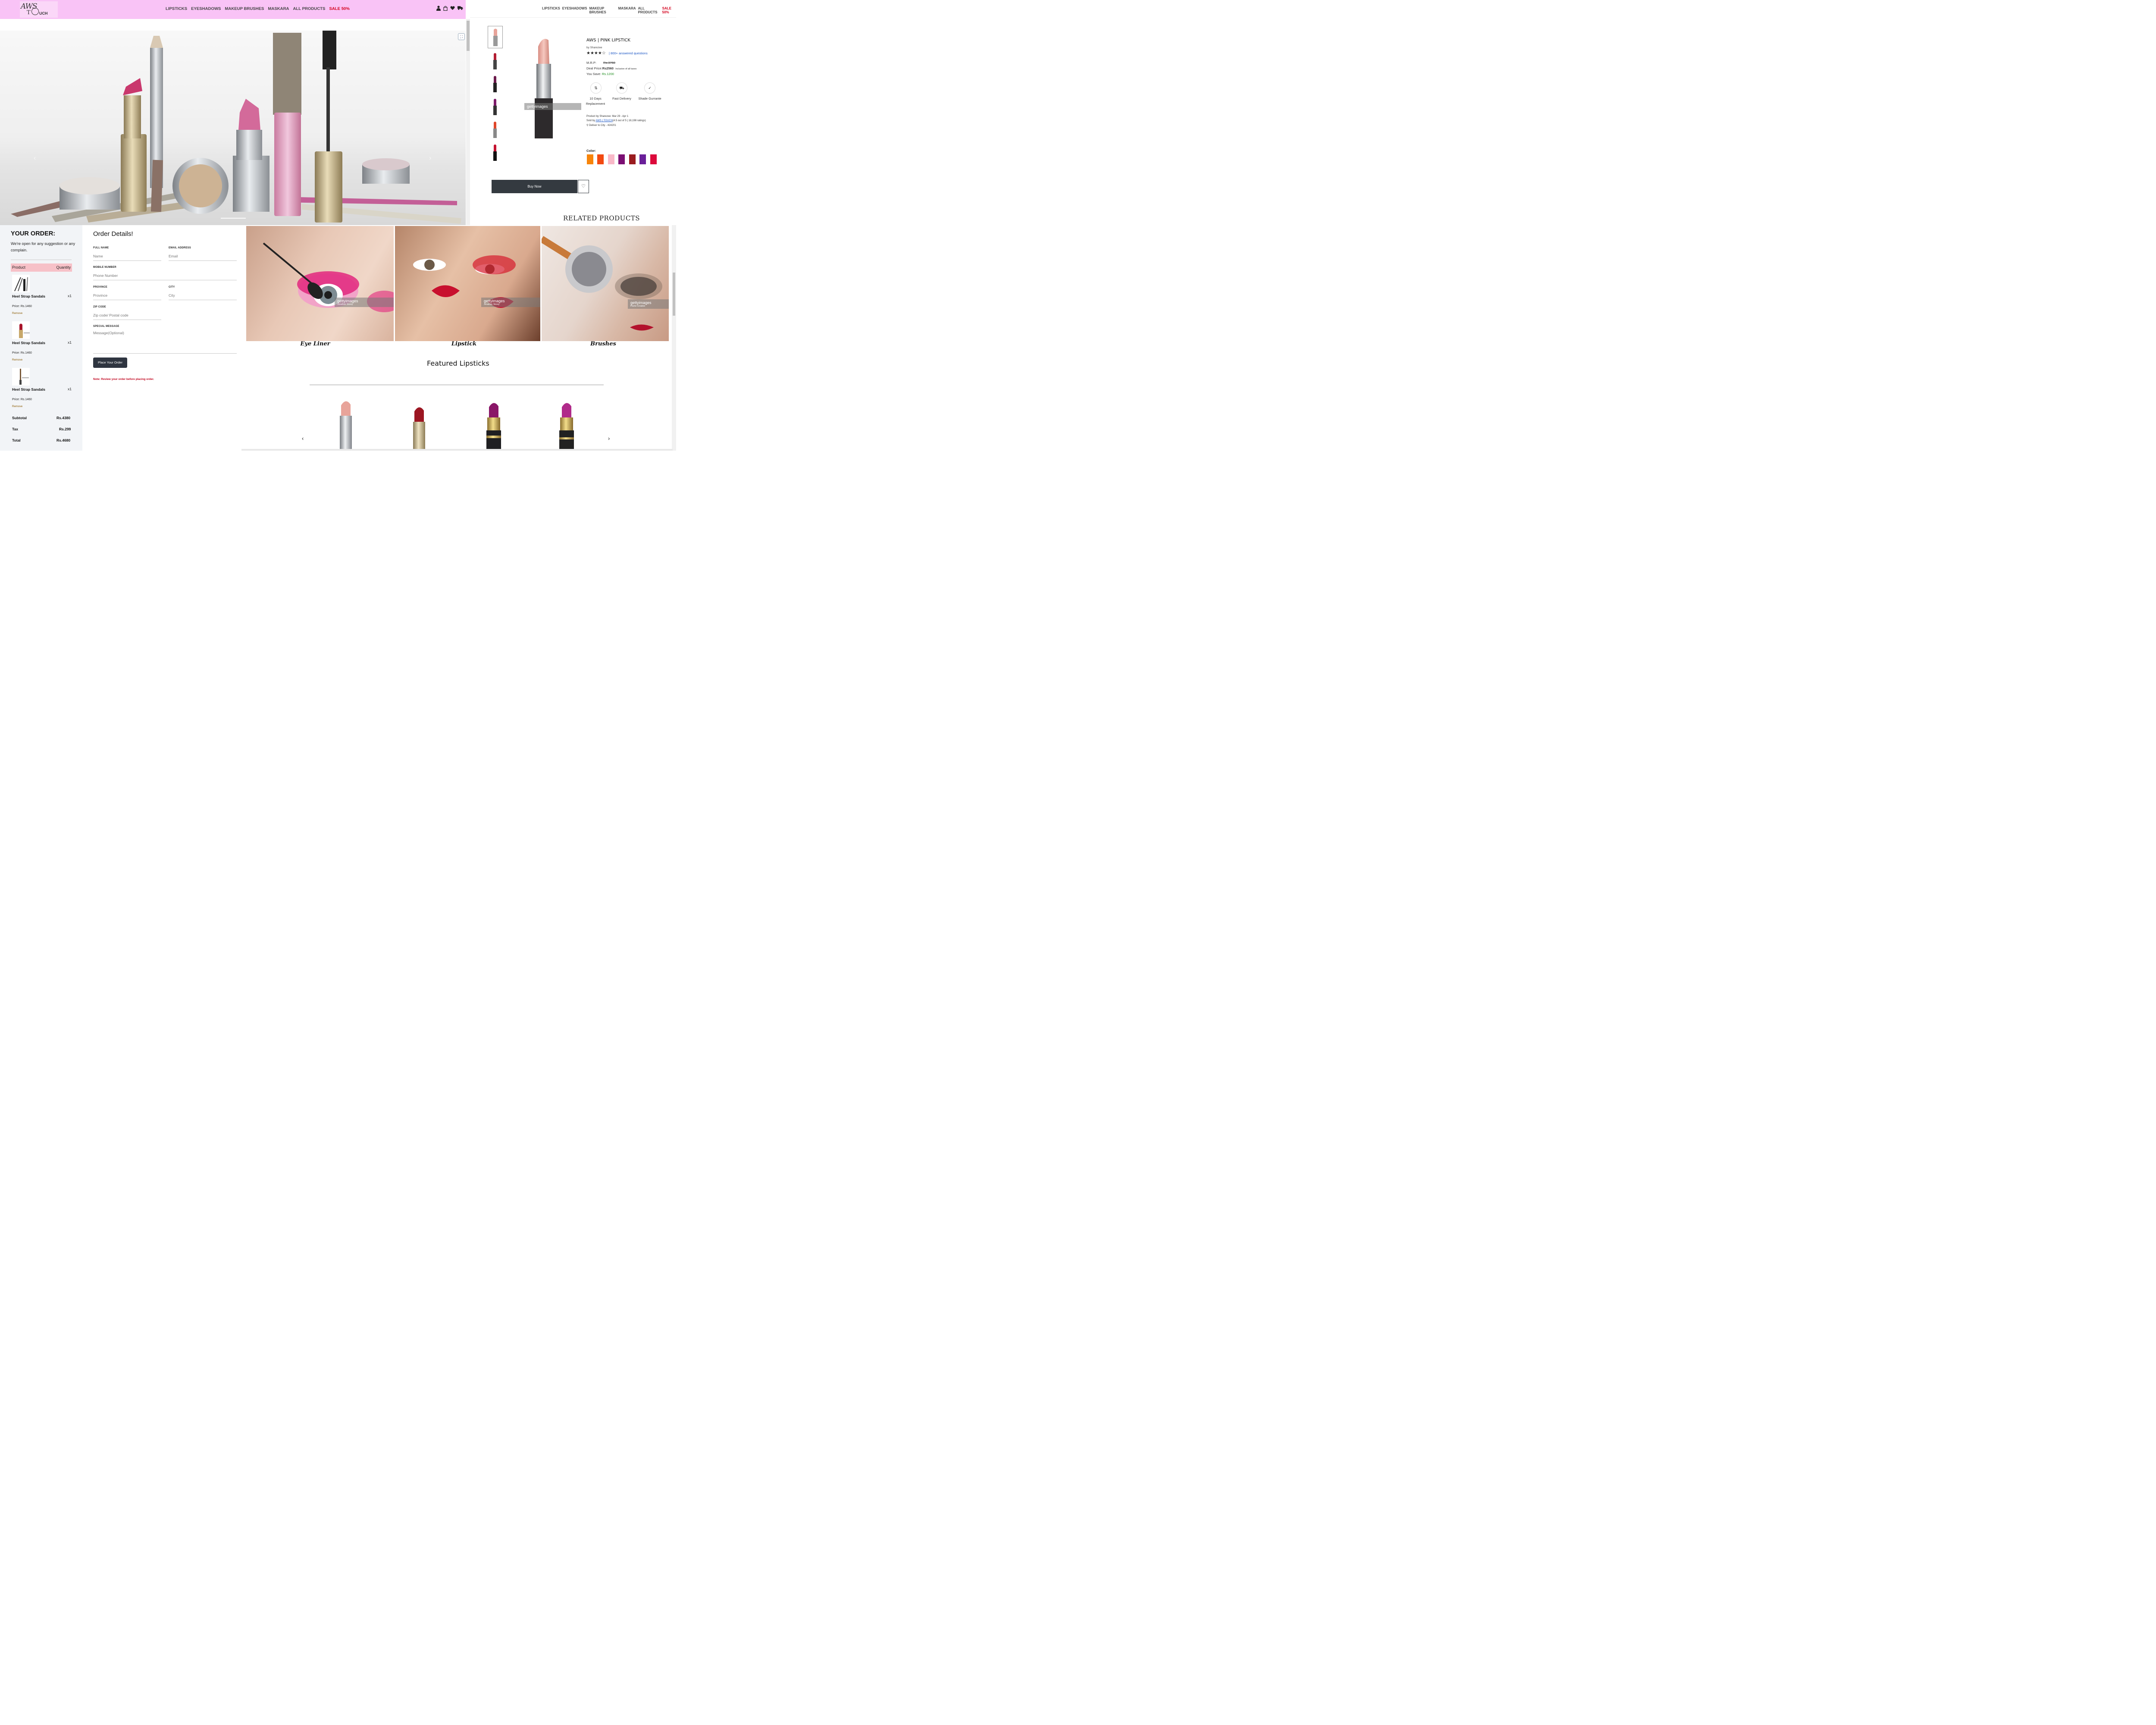  What do you see at coordinates (180, 248) in the screenshot?
I see `email-label: EMAIL ADDRESS` at bounding box center [180, 248].